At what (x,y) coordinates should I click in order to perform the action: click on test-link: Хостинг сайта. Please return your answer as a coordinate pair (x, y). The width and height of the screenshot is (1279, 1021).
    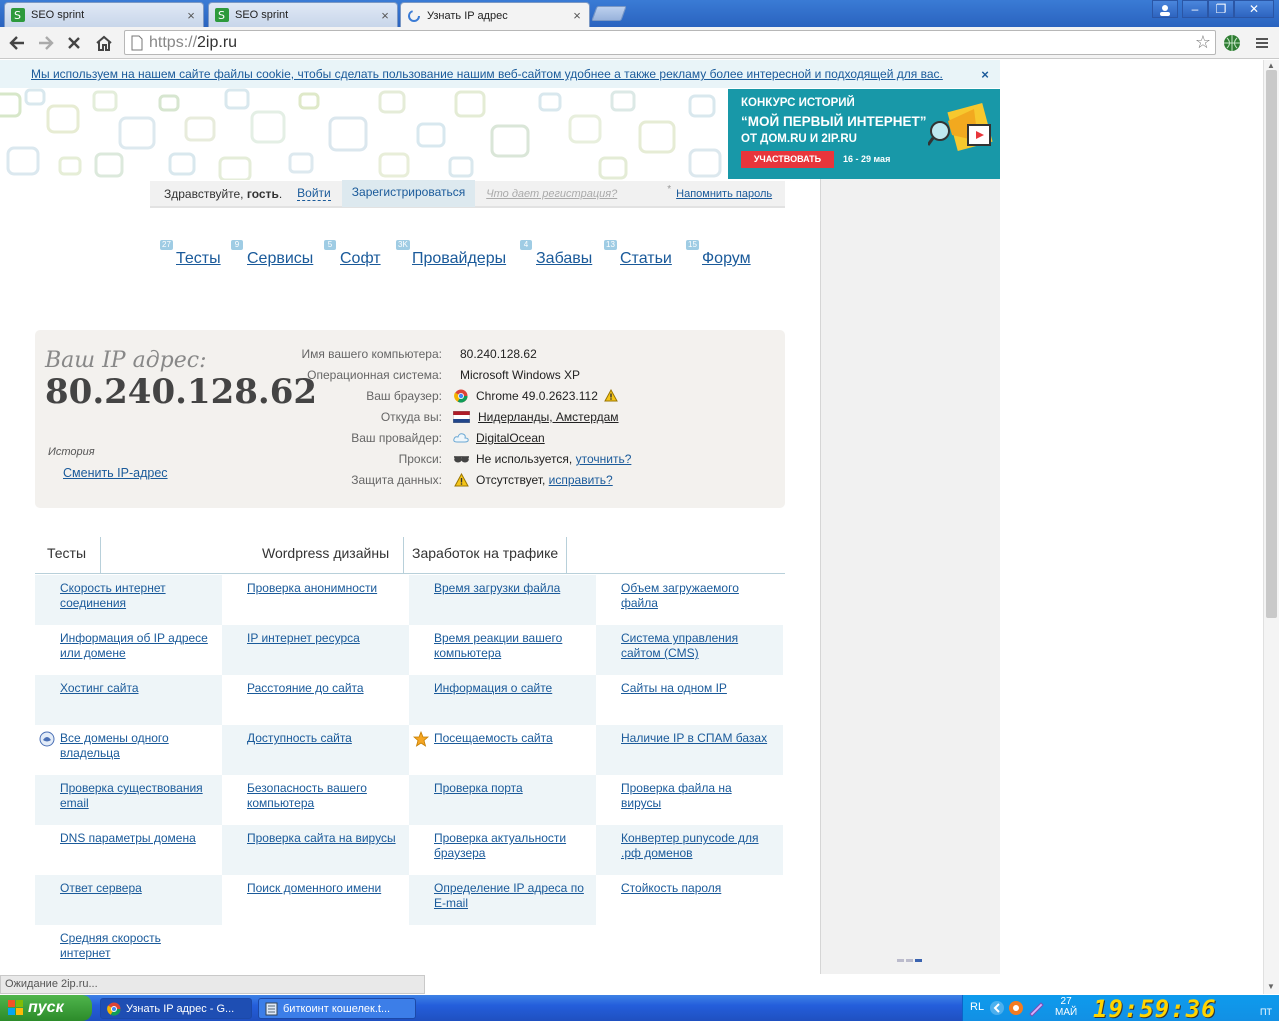
    Looking at the image, I should click on (137, 688).